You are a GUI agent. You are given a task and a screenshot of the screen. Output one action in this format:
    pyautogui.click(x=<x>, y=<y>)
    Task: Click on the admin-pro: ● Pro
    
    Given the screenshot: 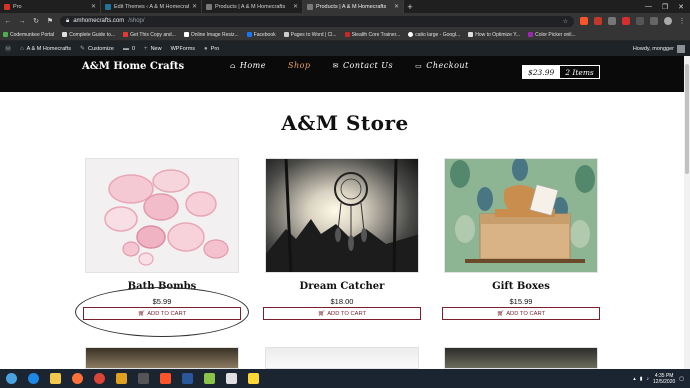 What is the action you would take?
    pyautogui.click(x=211, y=49)
    